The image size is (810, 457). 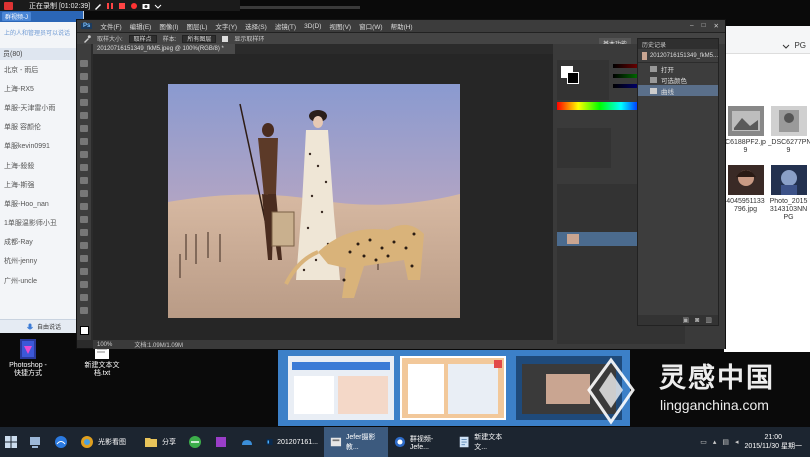 I want to click on menu-item: 窗口(W), so click(x=370, y=26).